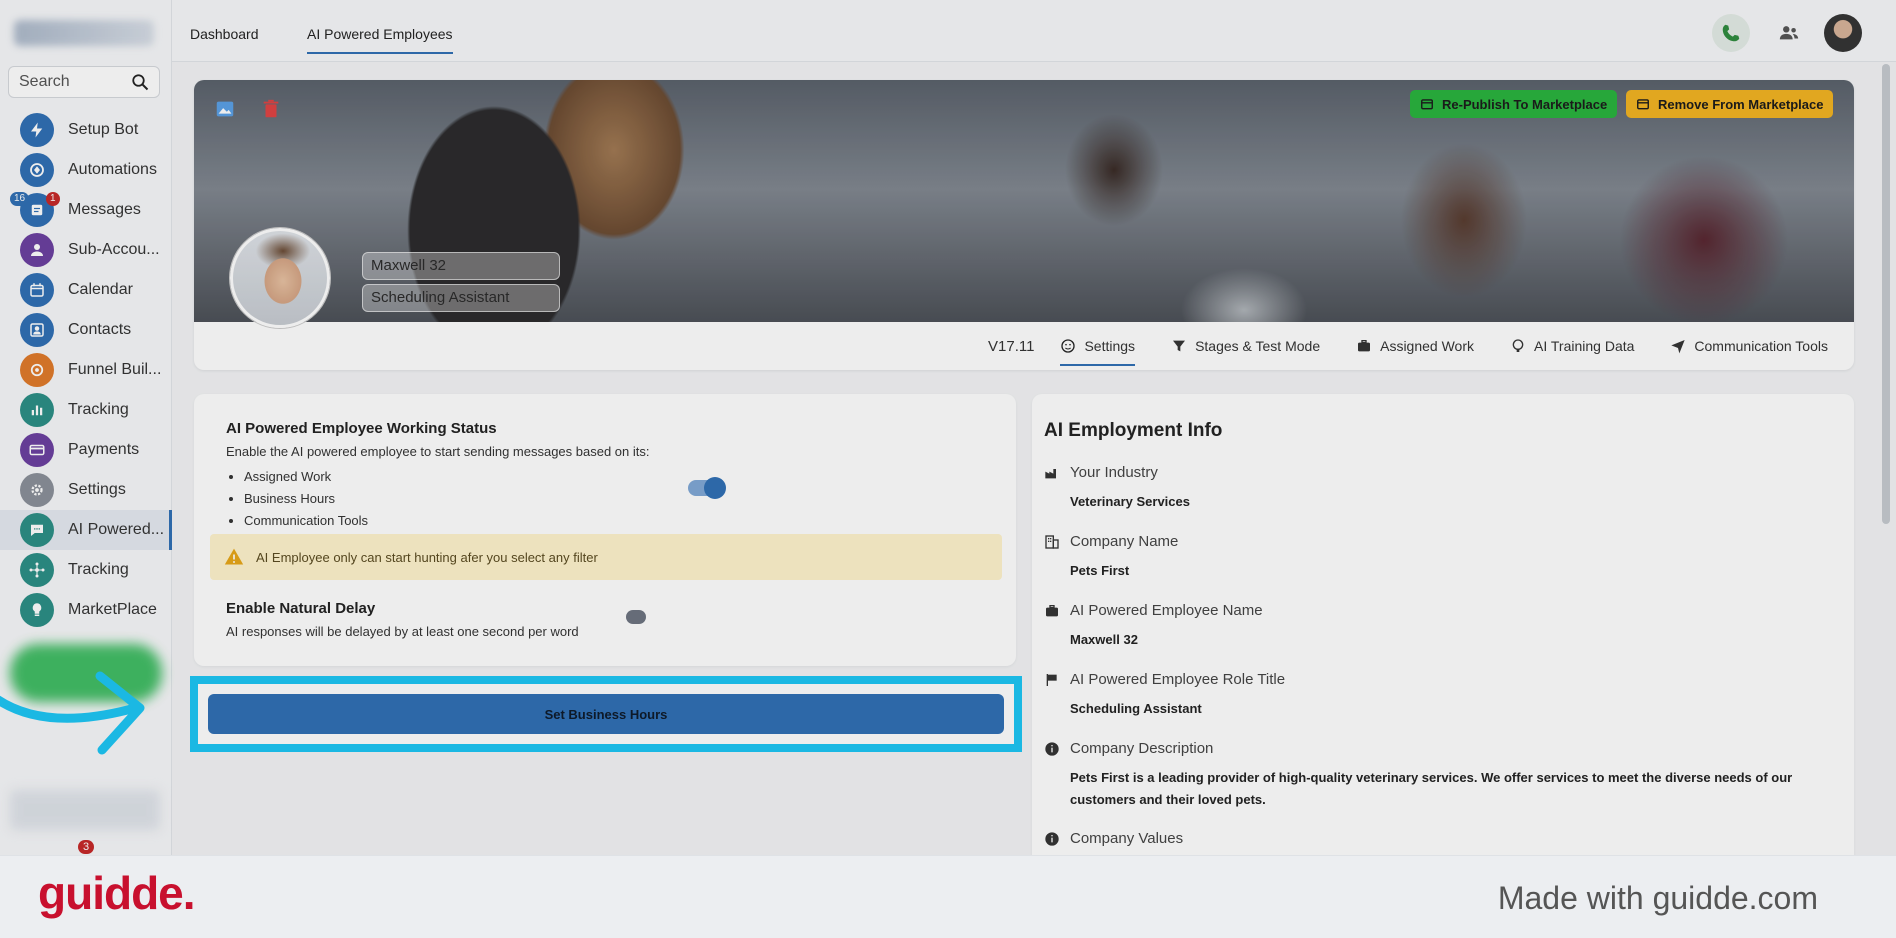  Describe the element at coordinates (1104, 639) in the screenshot. I see `info-value: Maxwell 32` at that location.